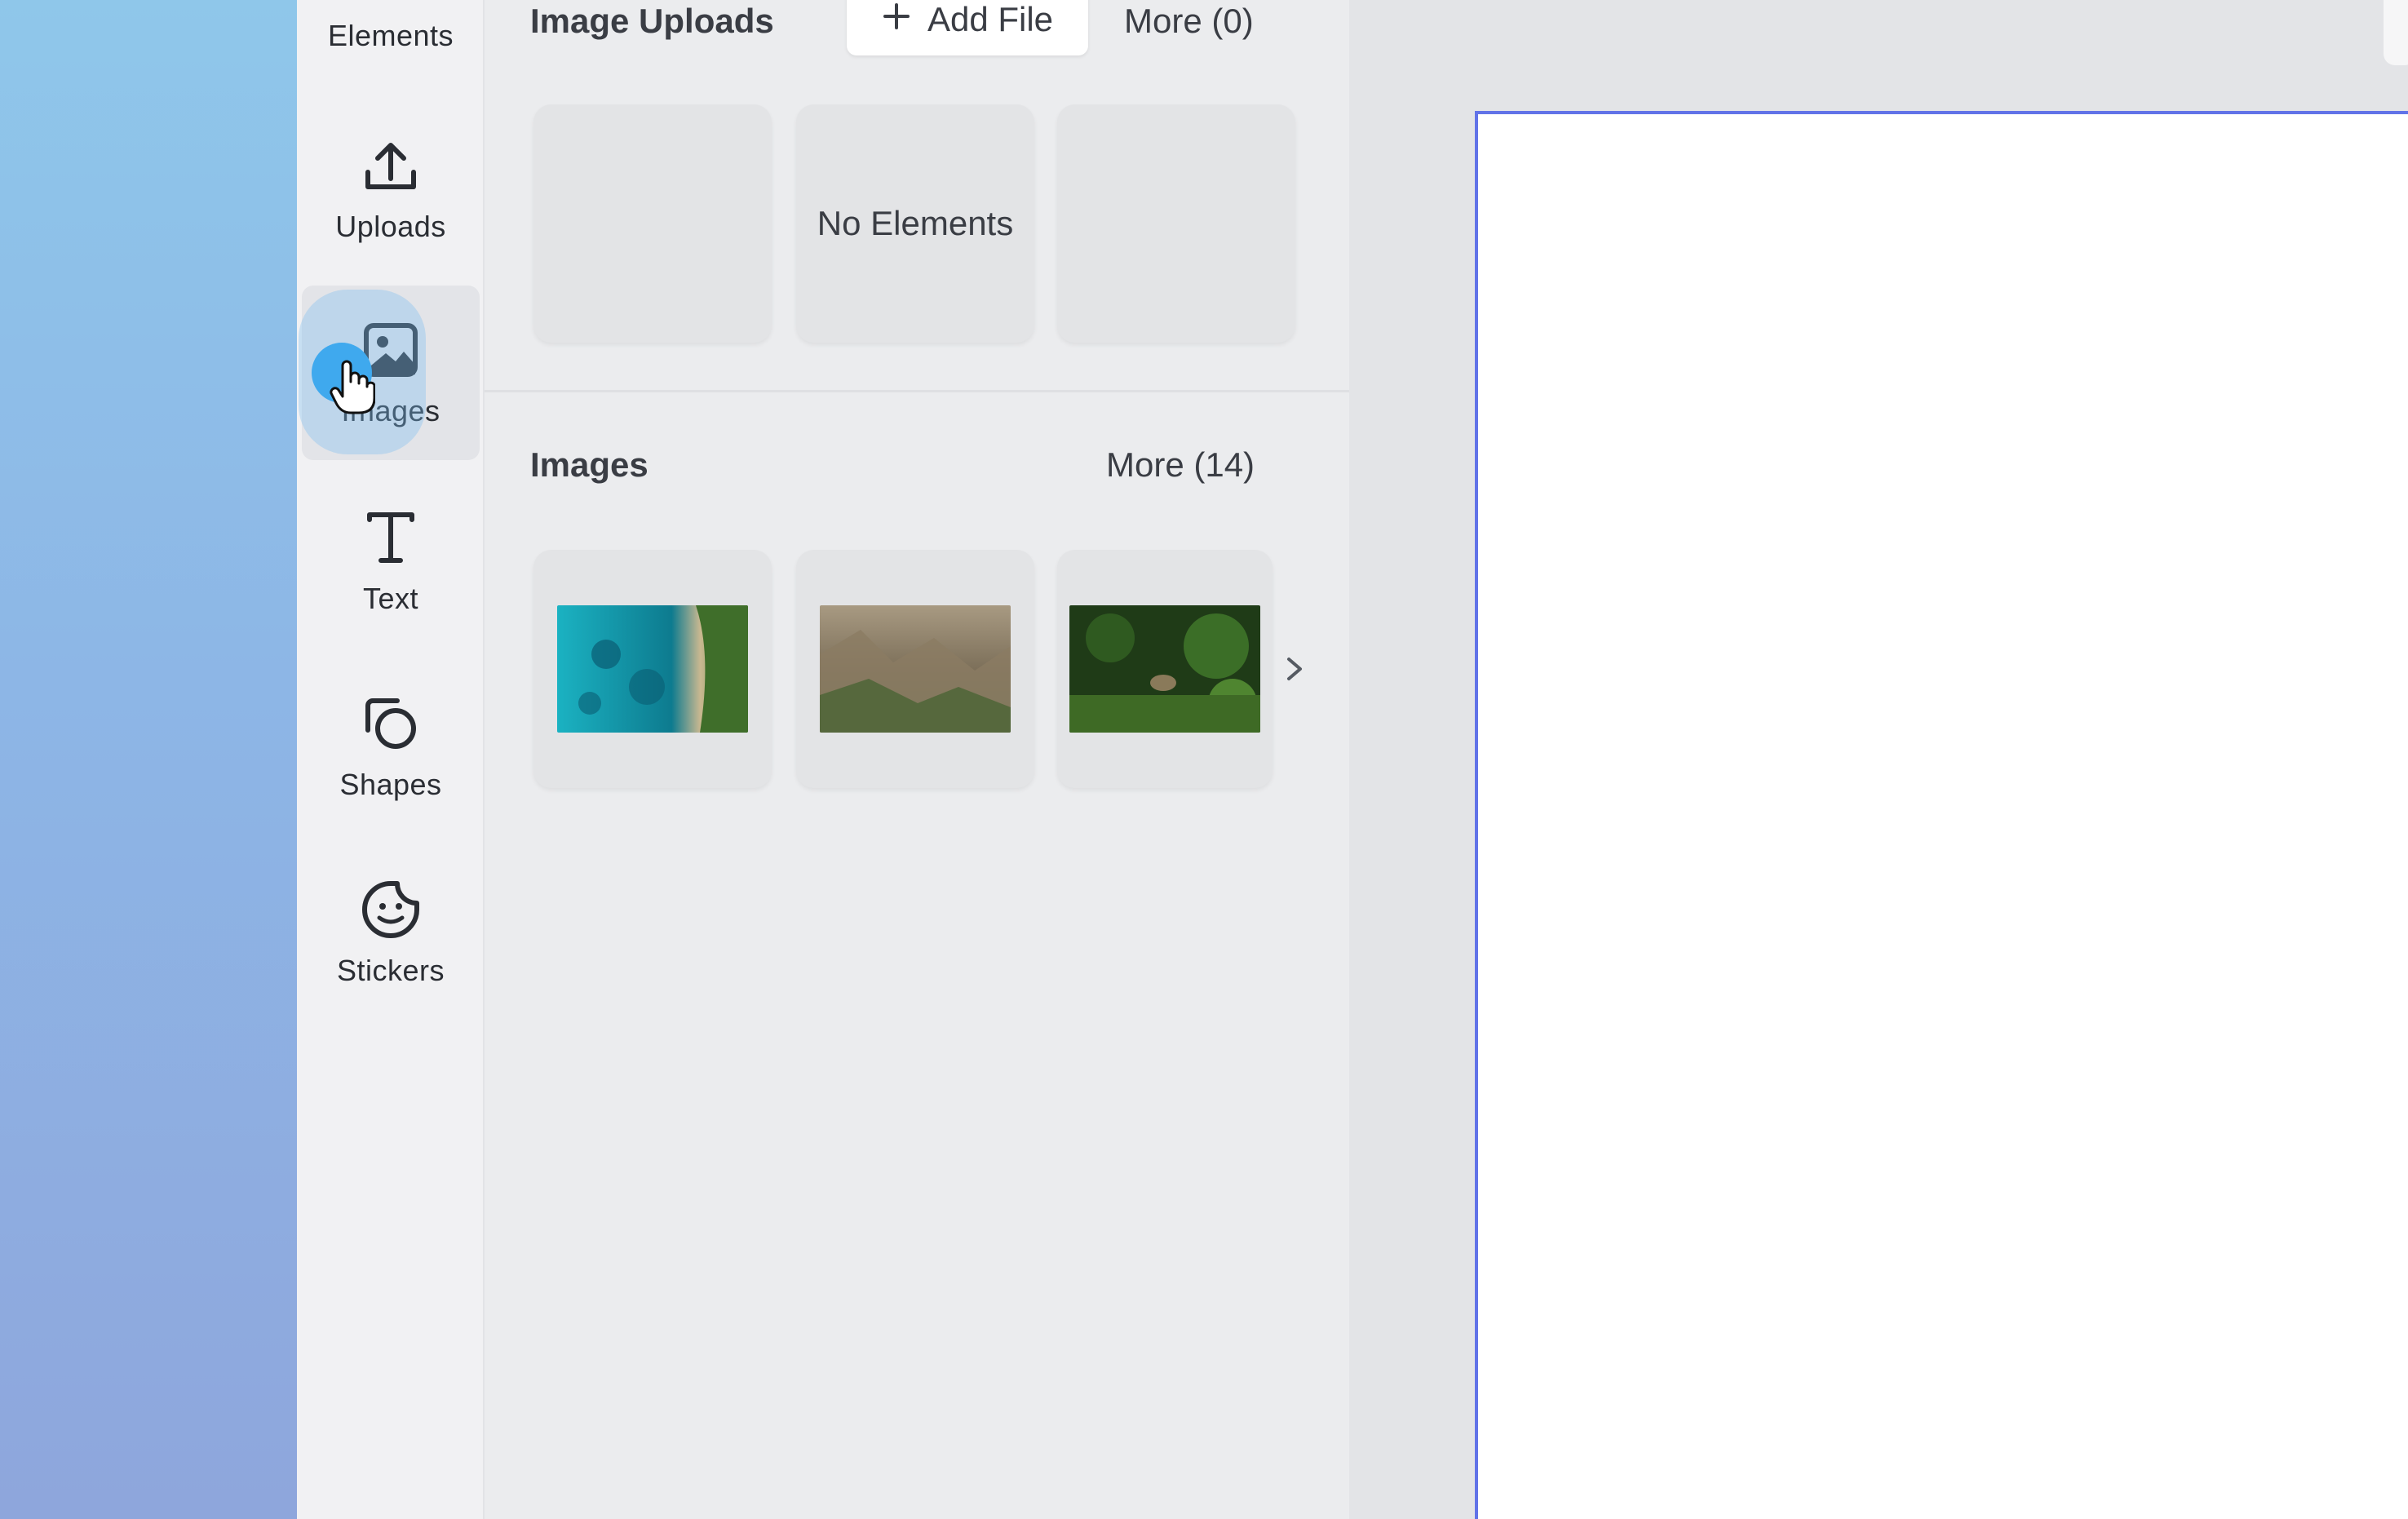  I want to click on upload-icon, so click(390, 165).